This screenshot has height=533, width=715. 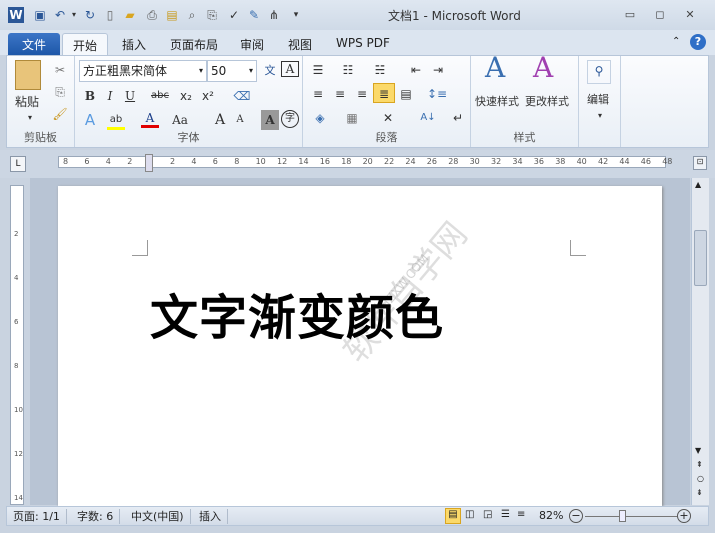 What do you see at coordinates (660, 15) in the screenshot?
I see `maximize-button: ◻` at bounding box center [660, 15].